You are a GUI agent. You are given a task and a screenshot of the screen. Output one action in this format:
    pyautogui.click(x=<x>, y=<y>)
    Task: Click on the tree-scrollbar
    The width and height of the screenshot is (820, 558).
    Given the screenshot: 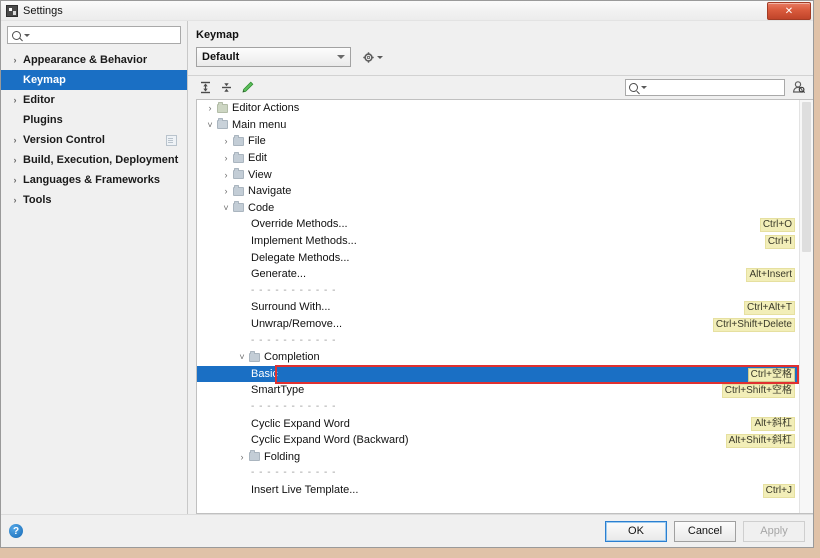 What is the action you would take?
    pyautogui.click(x=806, y=306)
    